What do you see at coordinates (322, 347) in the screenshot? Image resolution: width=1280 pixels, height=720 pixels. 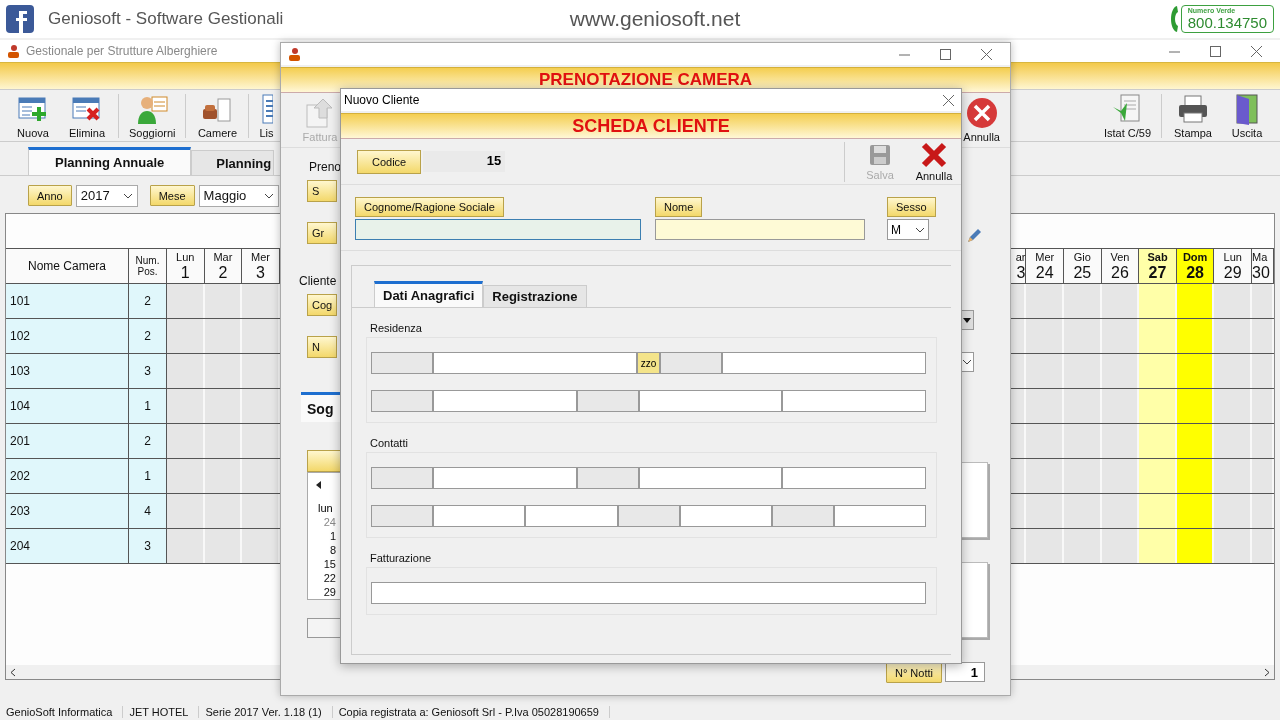 I see `field-label-button: N` at bounding box center [322, 347].